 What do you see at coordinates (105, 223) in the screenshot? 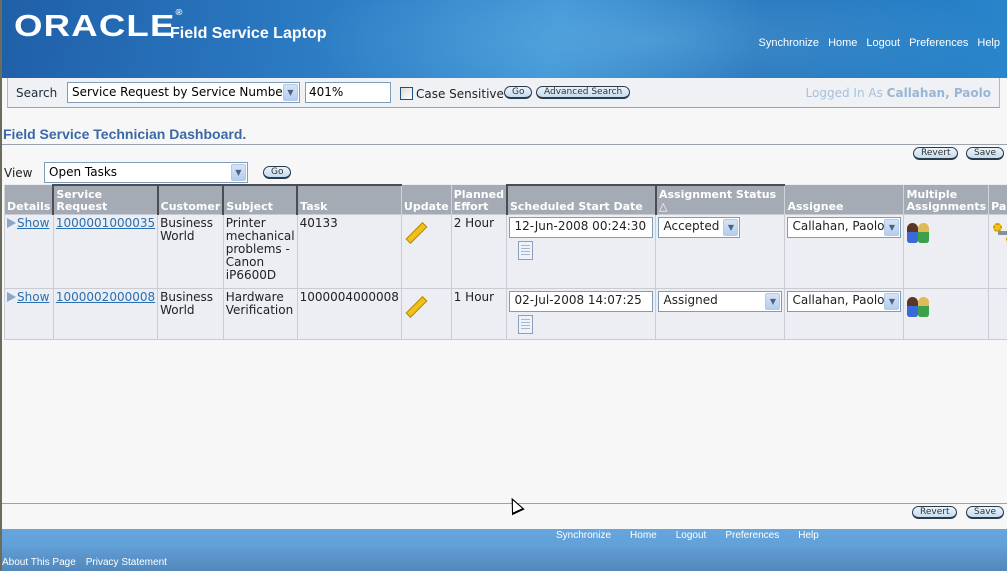
I see `service-request-link: 1000001000035` at bounding box center [105, 223].